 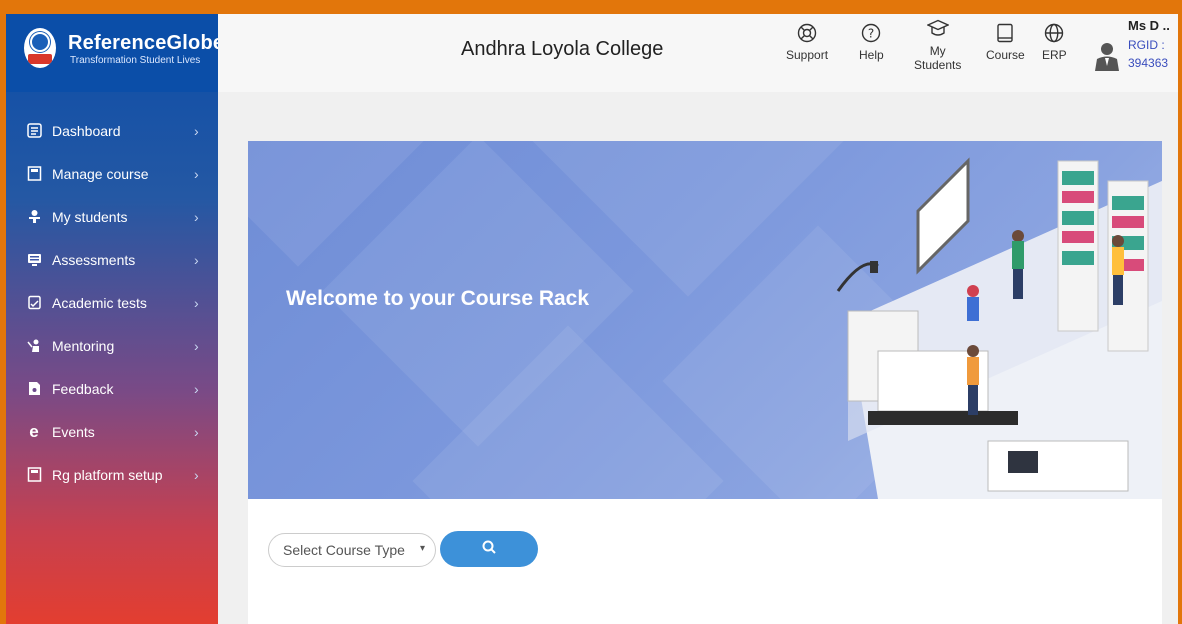 What do you see at coordinates (1146, 45) in the screenshot?
I see `rgid-label: RGID :` at bounding box center [1146, 45].